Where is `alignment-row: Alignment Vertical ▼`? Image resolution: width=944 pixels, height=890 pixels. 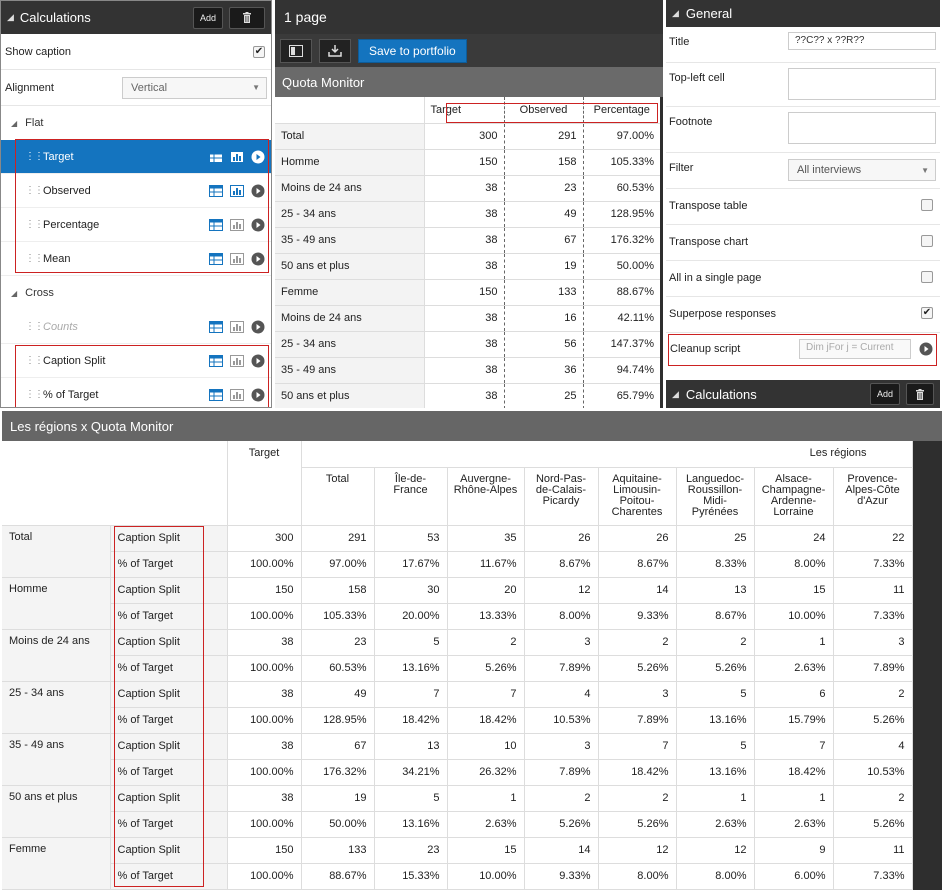 alignment-row: Alignment Vertical ▼ is located at coordinates (136, 88).